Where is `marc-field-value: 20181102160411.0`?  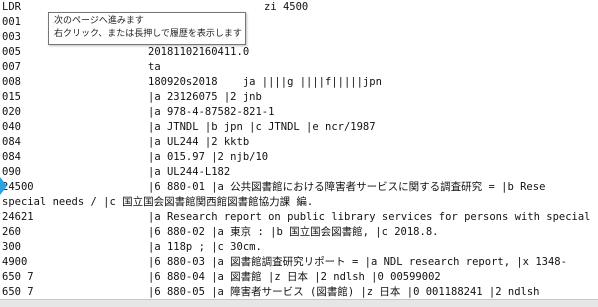
marc-field-value: 20181102160411.0 is located at coordinates (199, 52).